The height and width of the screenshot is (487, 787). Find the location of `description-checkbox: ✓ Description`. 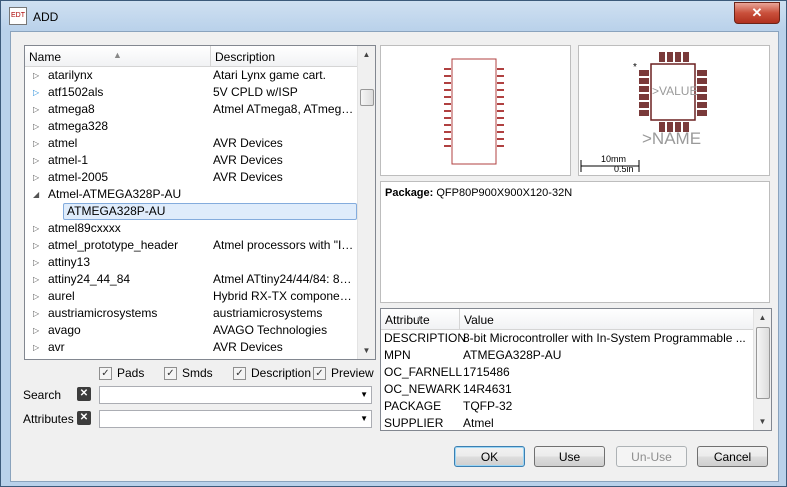

description-checkbox: ✓ Description is located at coordinates (272, 373).